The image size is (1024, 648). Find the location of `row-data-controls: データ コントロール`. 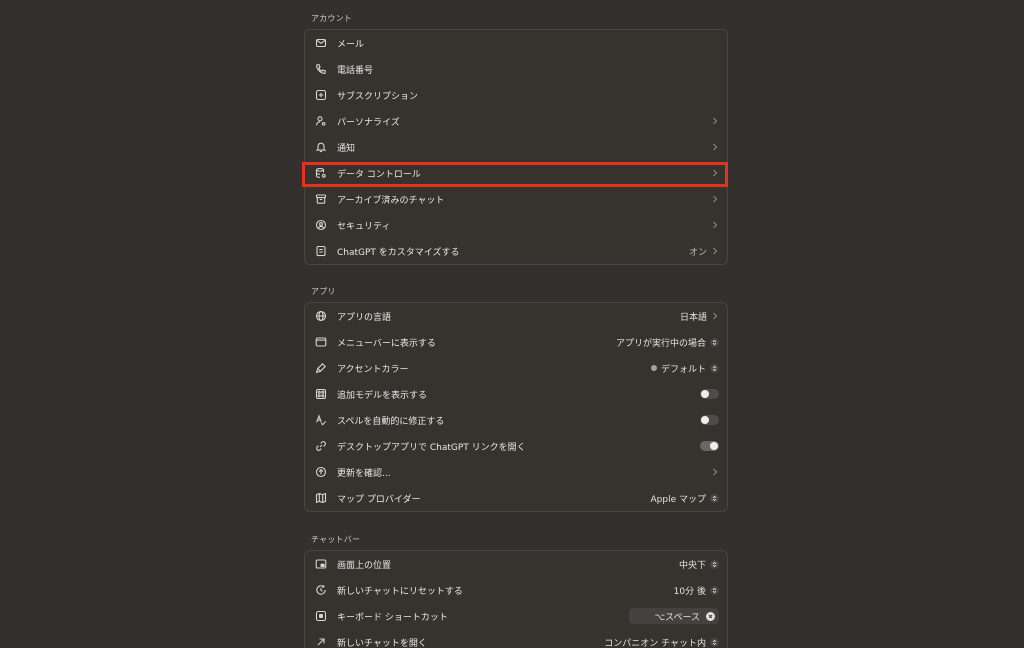

row-data-controls: データ コントロール is located at coordinates (516, 173).